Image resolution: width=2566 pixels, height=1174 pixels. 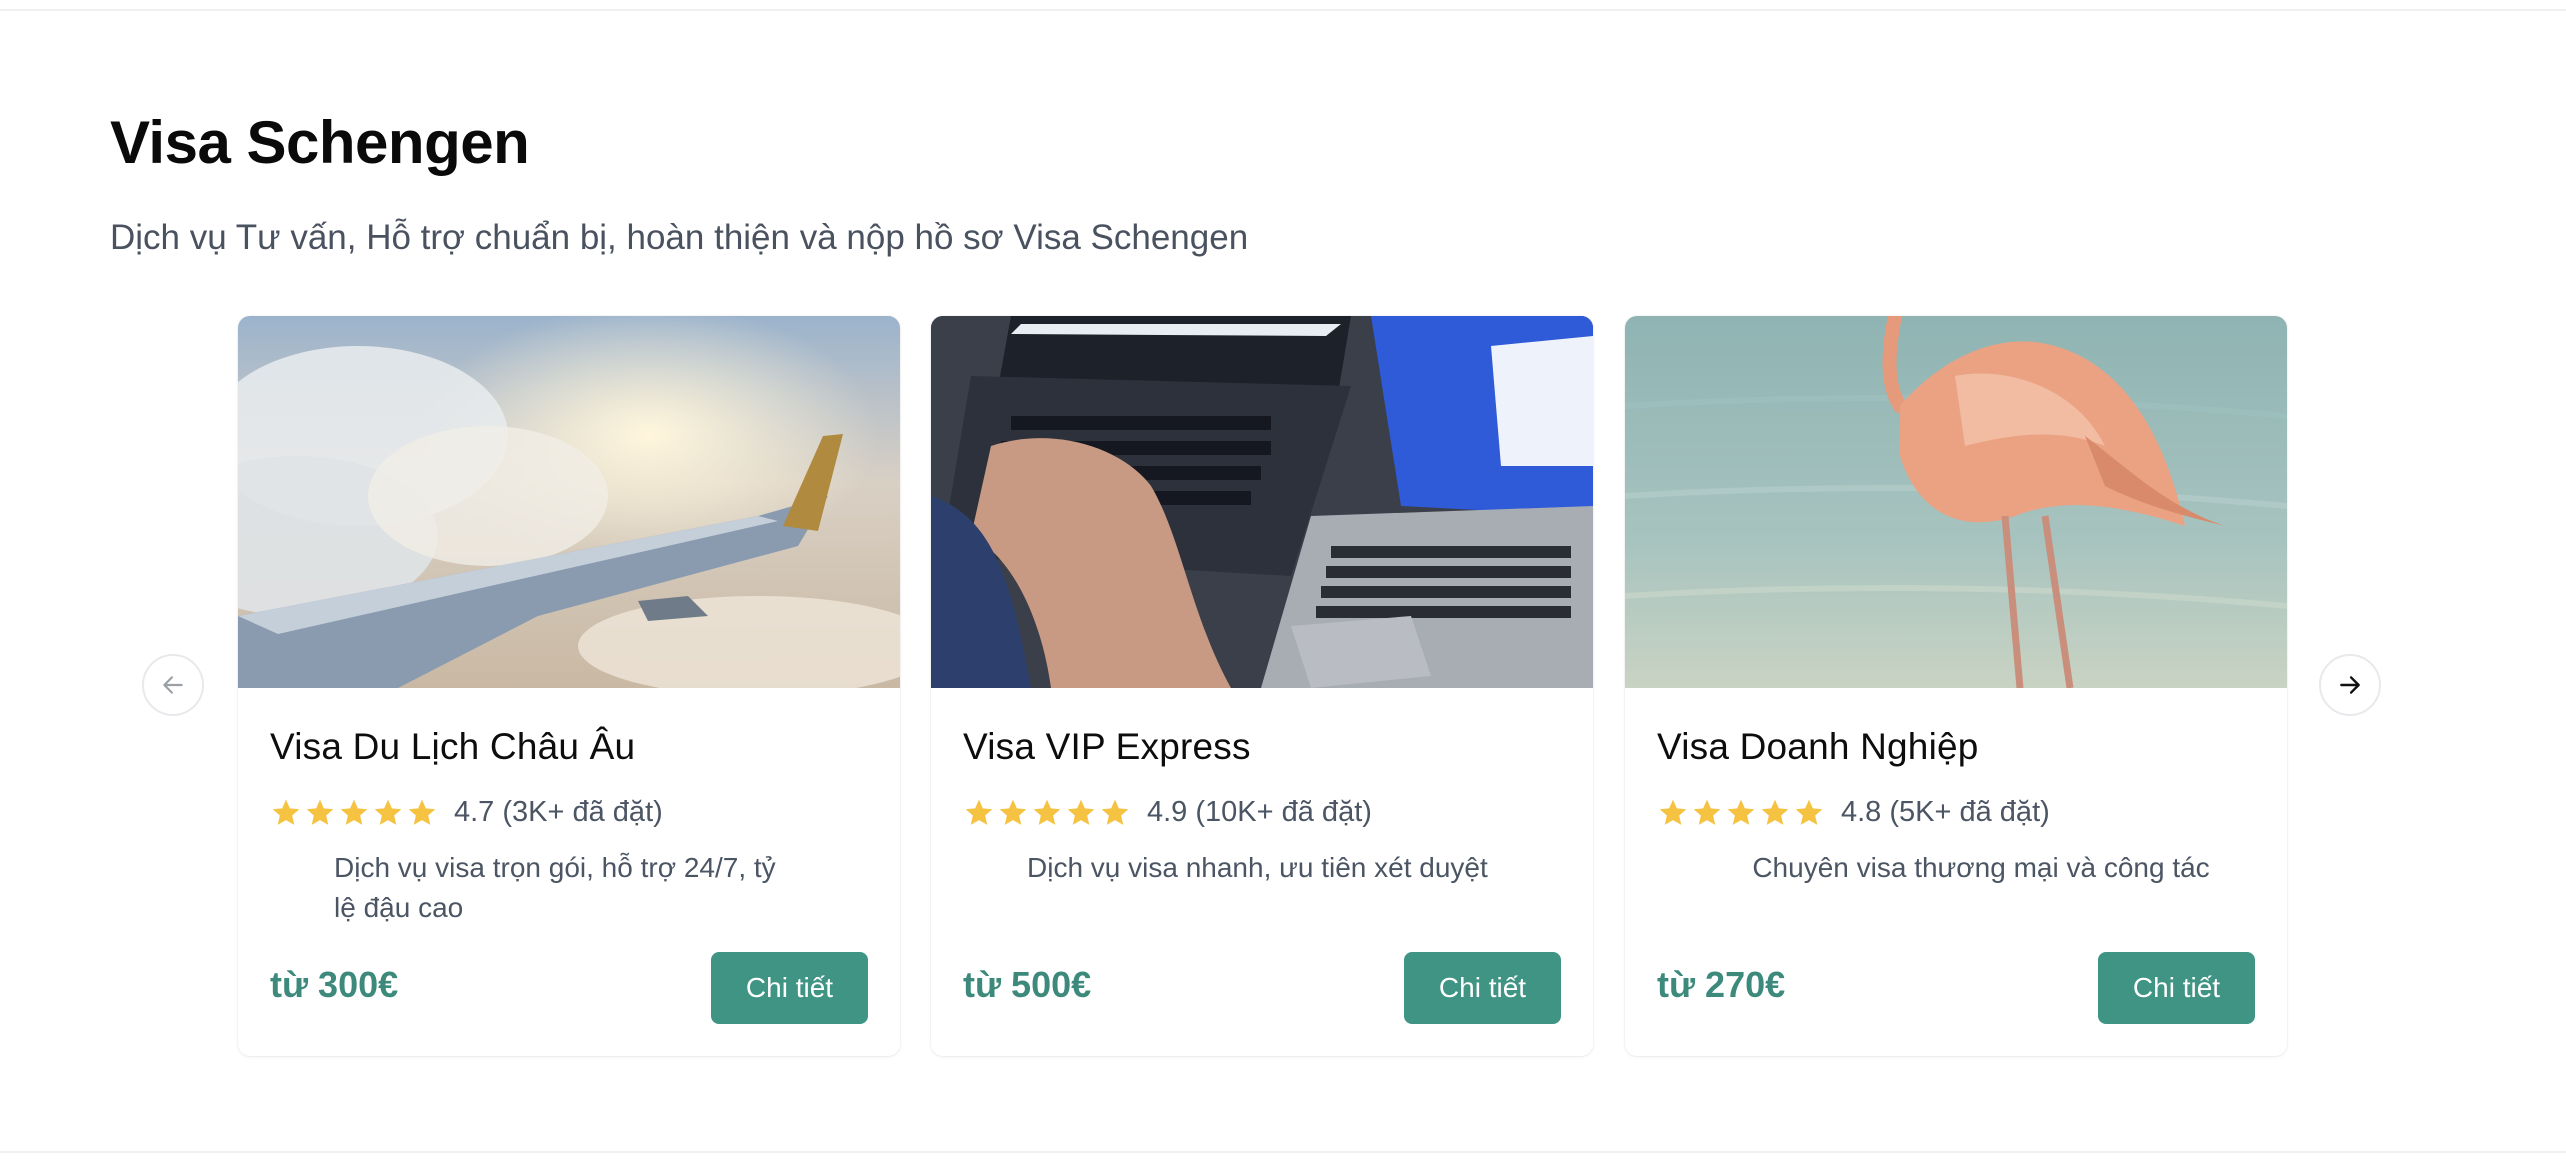 I want to click on carousel-next-button, so click(x=2350, y=685).